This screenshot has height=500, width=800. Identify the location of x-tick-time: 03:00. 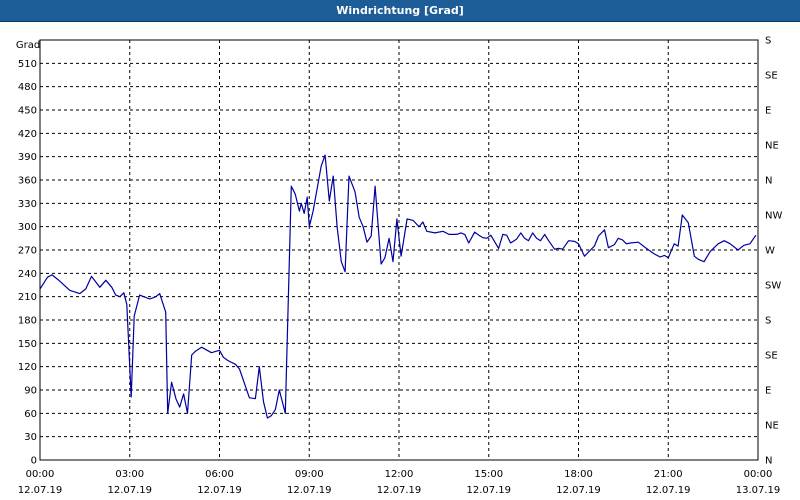
(129, 474).